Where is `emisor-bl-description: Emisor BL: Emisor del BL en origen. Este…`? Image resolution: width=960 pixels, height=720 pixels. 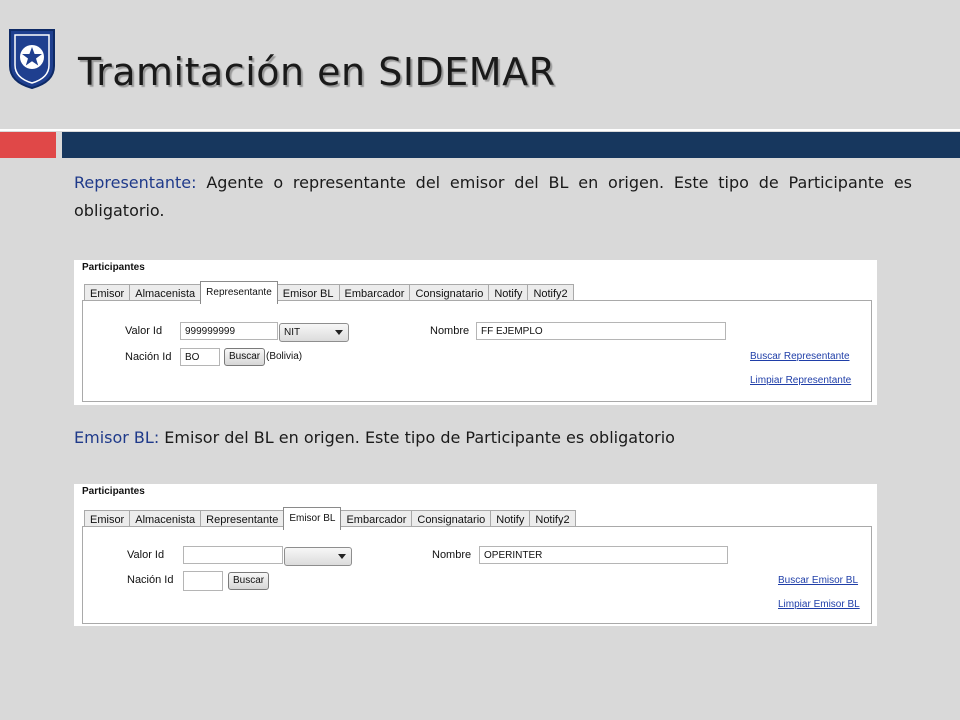
emisor-bl-description: Emisor BL: Emisor del BL en origen. Este… is located at coordinates (493, 438).